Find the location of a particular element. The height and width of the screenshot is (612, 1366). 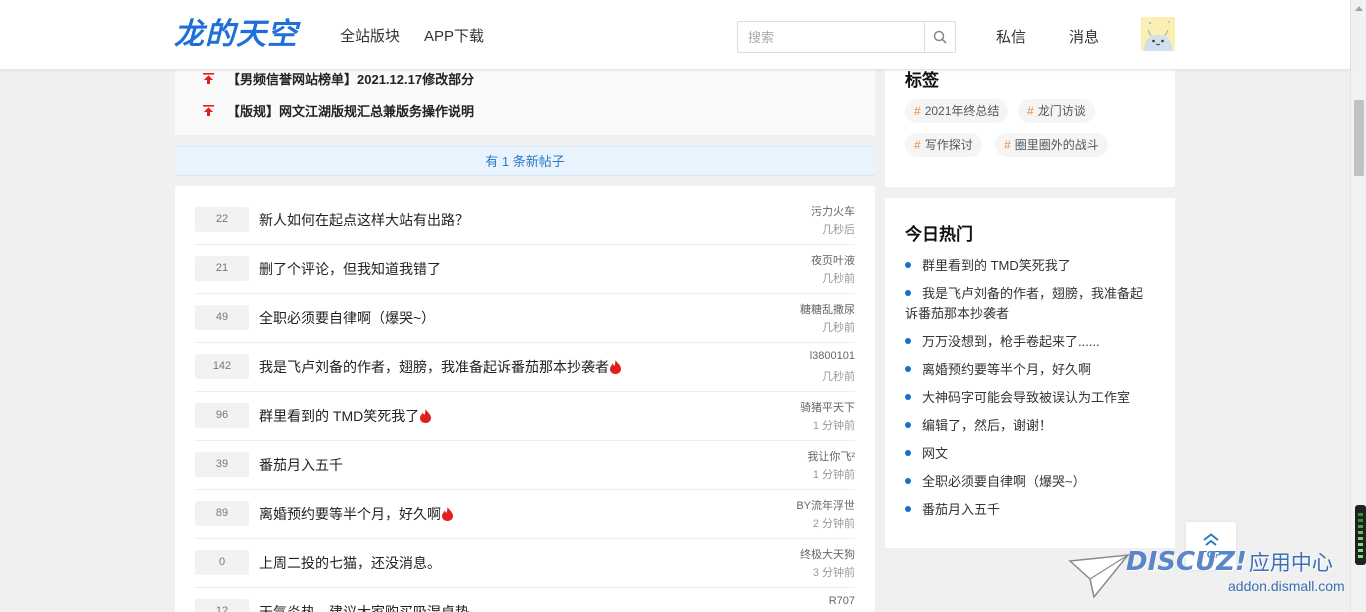

hash-icon: # is located at coordinates (917, 111).